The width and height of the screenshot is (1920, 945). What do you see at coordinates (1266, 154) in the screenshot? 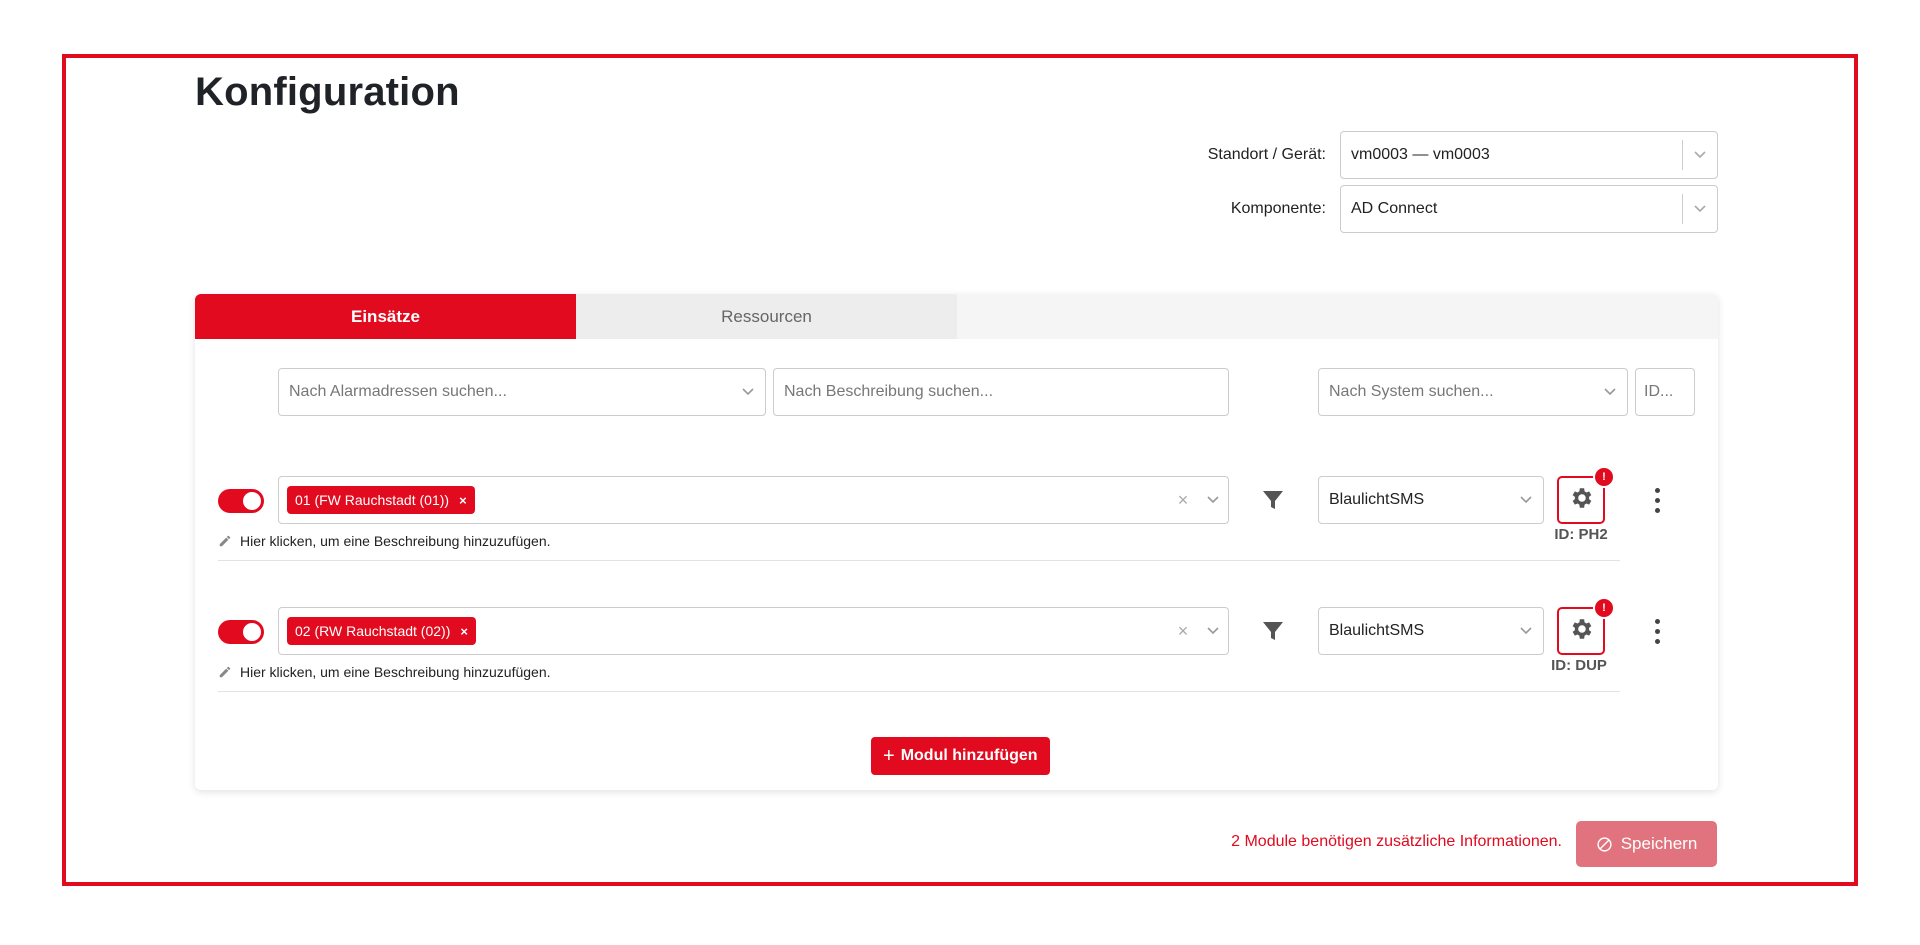
I see `location-label: Standort / Gerät:` at bounding box center [1266, 154].